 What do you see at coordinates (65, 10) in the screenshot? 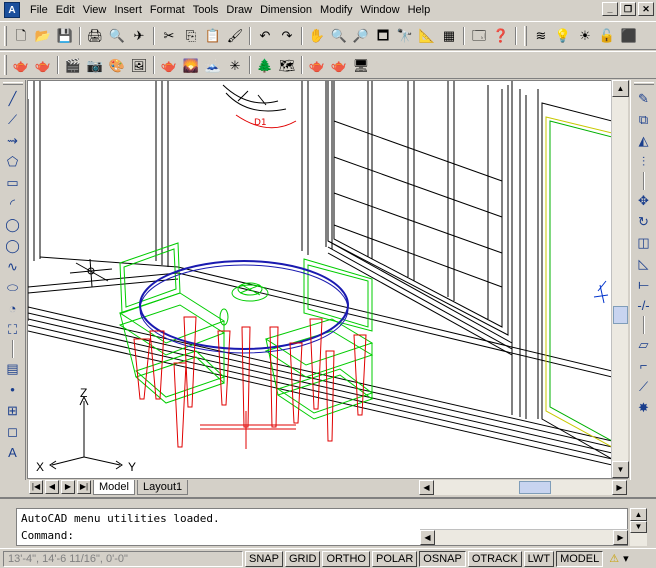
I see `menu-edit: Edit` at bounding box center [65, 10].